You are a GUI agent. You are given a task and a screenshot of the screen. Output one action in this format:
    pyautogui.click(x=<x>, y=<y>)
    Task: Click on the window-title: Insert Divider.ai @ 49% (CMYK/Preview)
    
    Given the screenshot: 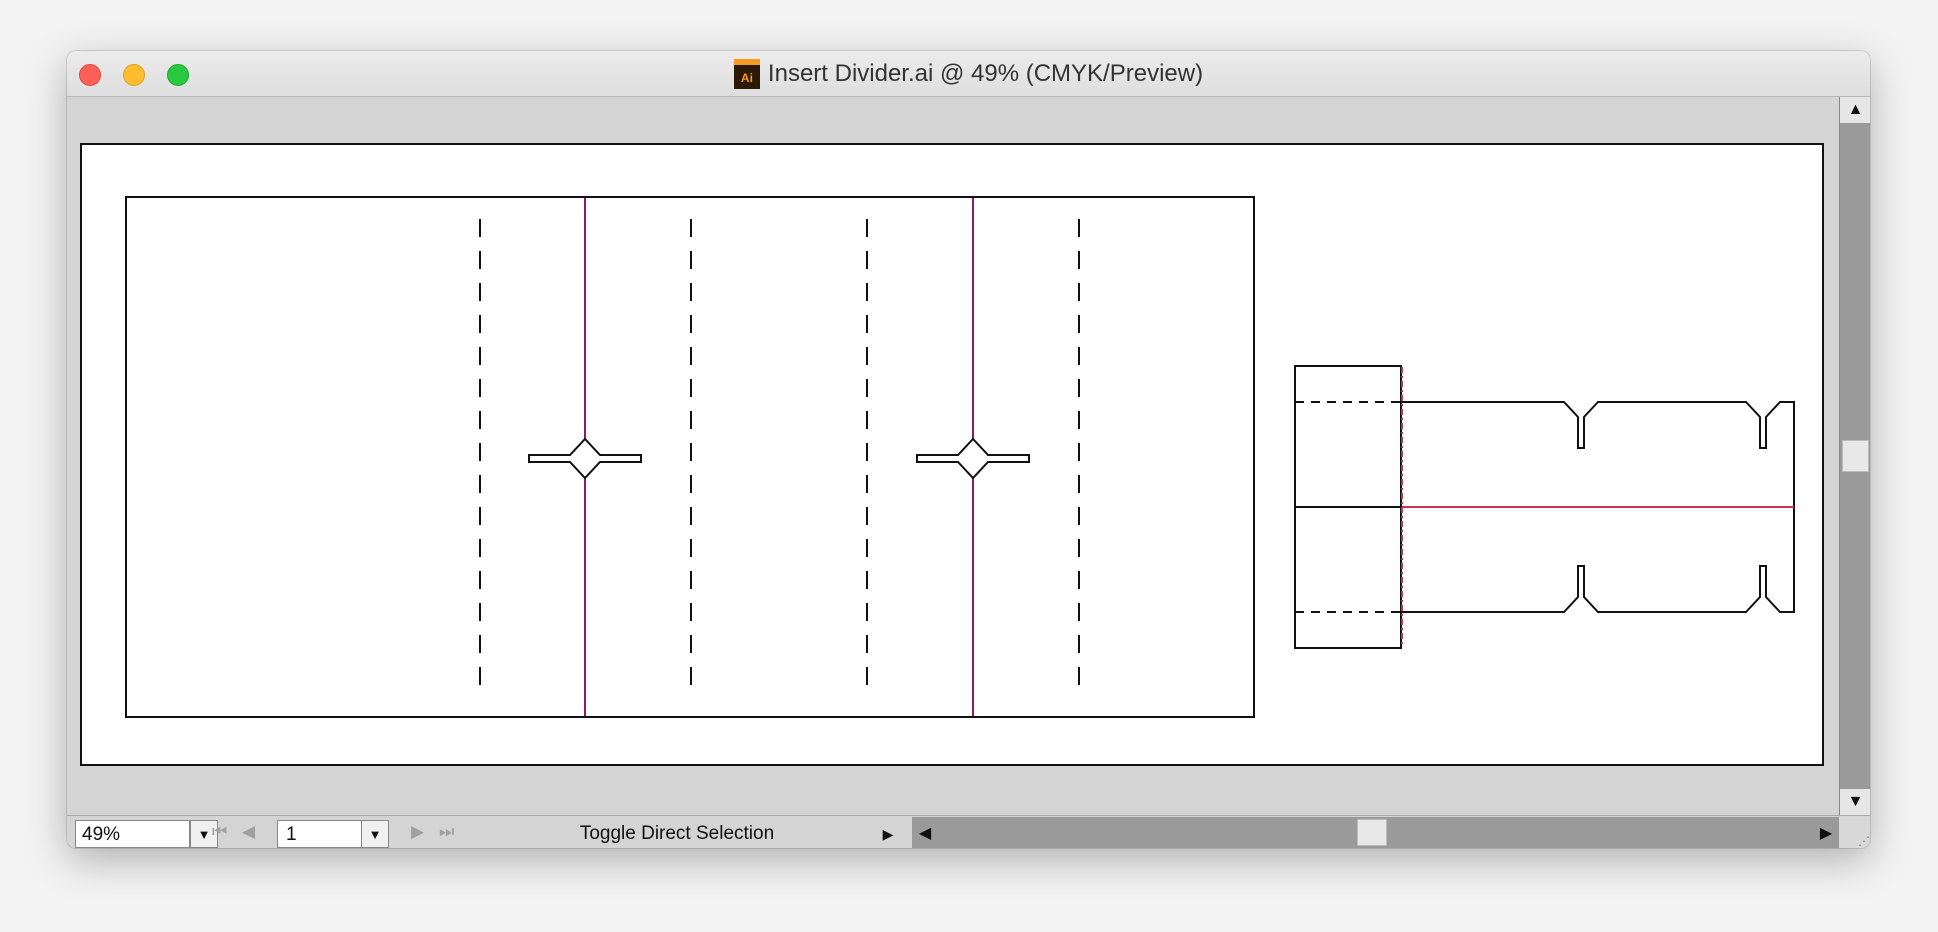 What is the action you would take?
    pyautogui.click(x=985, y=73)
    